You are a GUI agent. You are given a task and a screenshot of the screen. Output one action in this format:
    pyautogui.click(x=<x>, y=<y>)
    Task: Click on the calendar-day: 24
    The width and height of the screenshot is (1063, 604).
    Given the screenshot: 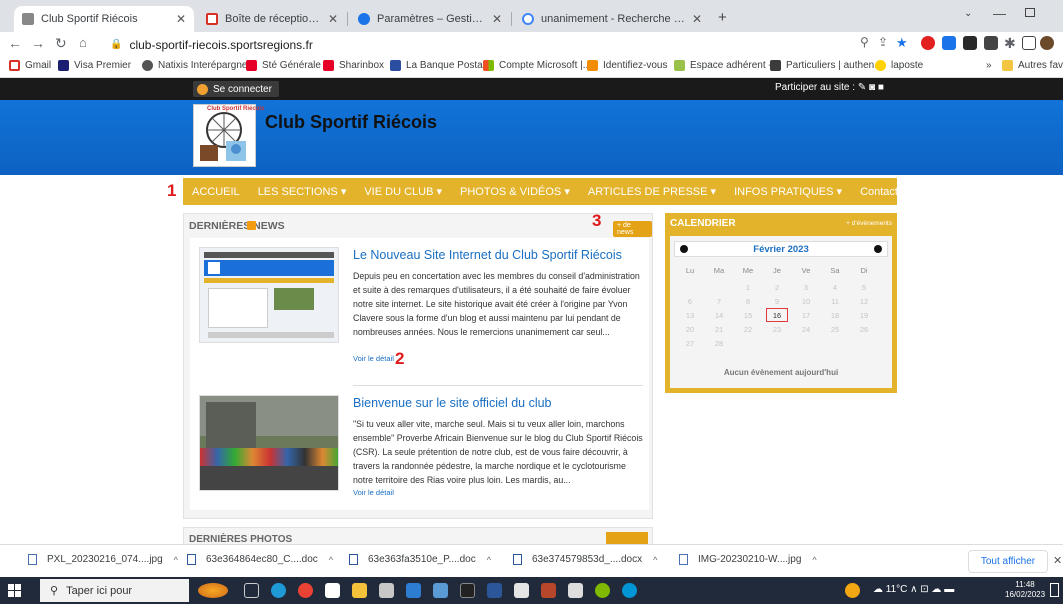 What is the action you would take?
    pyautogui.click(x=806, y=329)
    